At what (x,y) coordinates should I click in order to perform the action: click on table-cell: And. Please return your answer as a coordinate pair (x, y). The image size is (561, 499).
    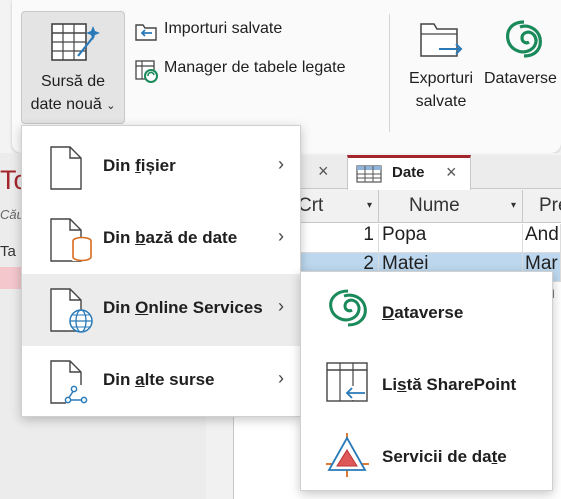
    Looking at the image, I should click on (542, 238).